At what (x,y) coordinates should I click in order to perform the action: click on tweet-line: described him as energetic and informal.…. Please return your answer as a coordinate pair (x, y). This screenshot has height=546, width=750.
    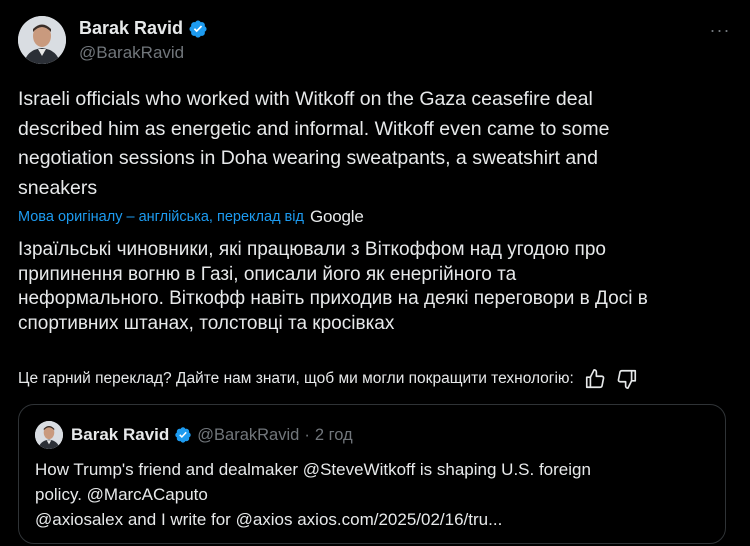
    Looking at the image, I should click on (314, 128).